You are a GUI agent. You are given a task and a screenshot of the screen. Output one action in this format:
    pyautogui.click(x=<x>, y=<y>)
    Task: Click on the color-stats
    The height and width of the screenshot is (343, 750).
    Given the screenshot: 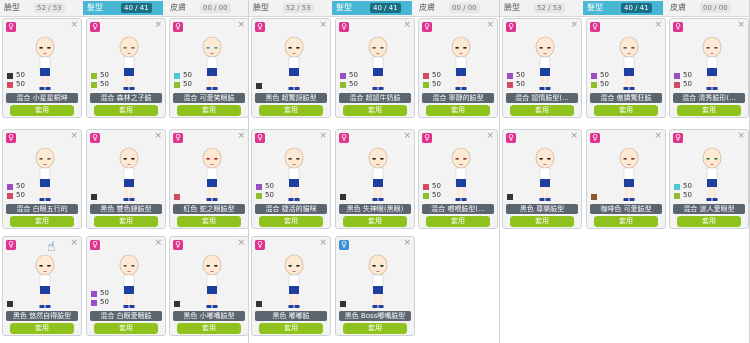 What is the action you would take?
    pyautogui.click(x=344, y=196)
    